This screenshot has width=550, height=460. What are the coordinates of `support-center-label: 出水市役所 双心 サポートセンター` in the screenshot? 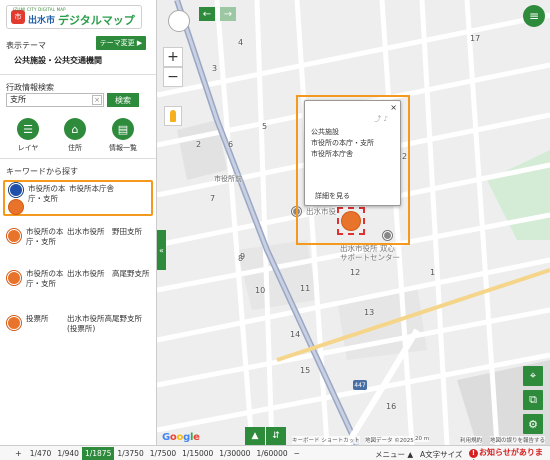 It's located at (370, 253).